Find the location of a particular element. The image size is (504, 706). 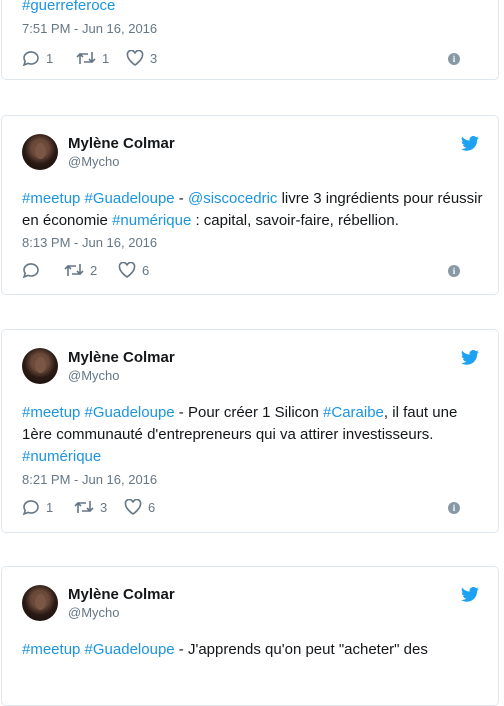

retweet-button: 1 is located at coordinates (92, 58).